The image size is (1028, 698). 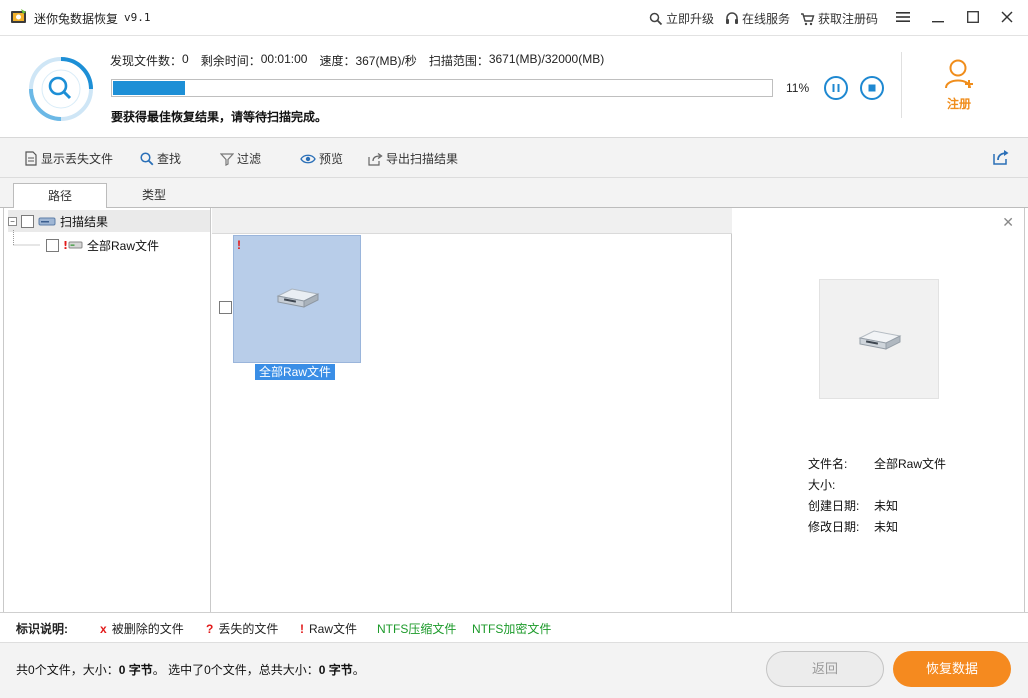 What do you see at coordinates (31, 670) in the screenshot?
I see `status-total-count: 0` at bounding box center [31, 670].